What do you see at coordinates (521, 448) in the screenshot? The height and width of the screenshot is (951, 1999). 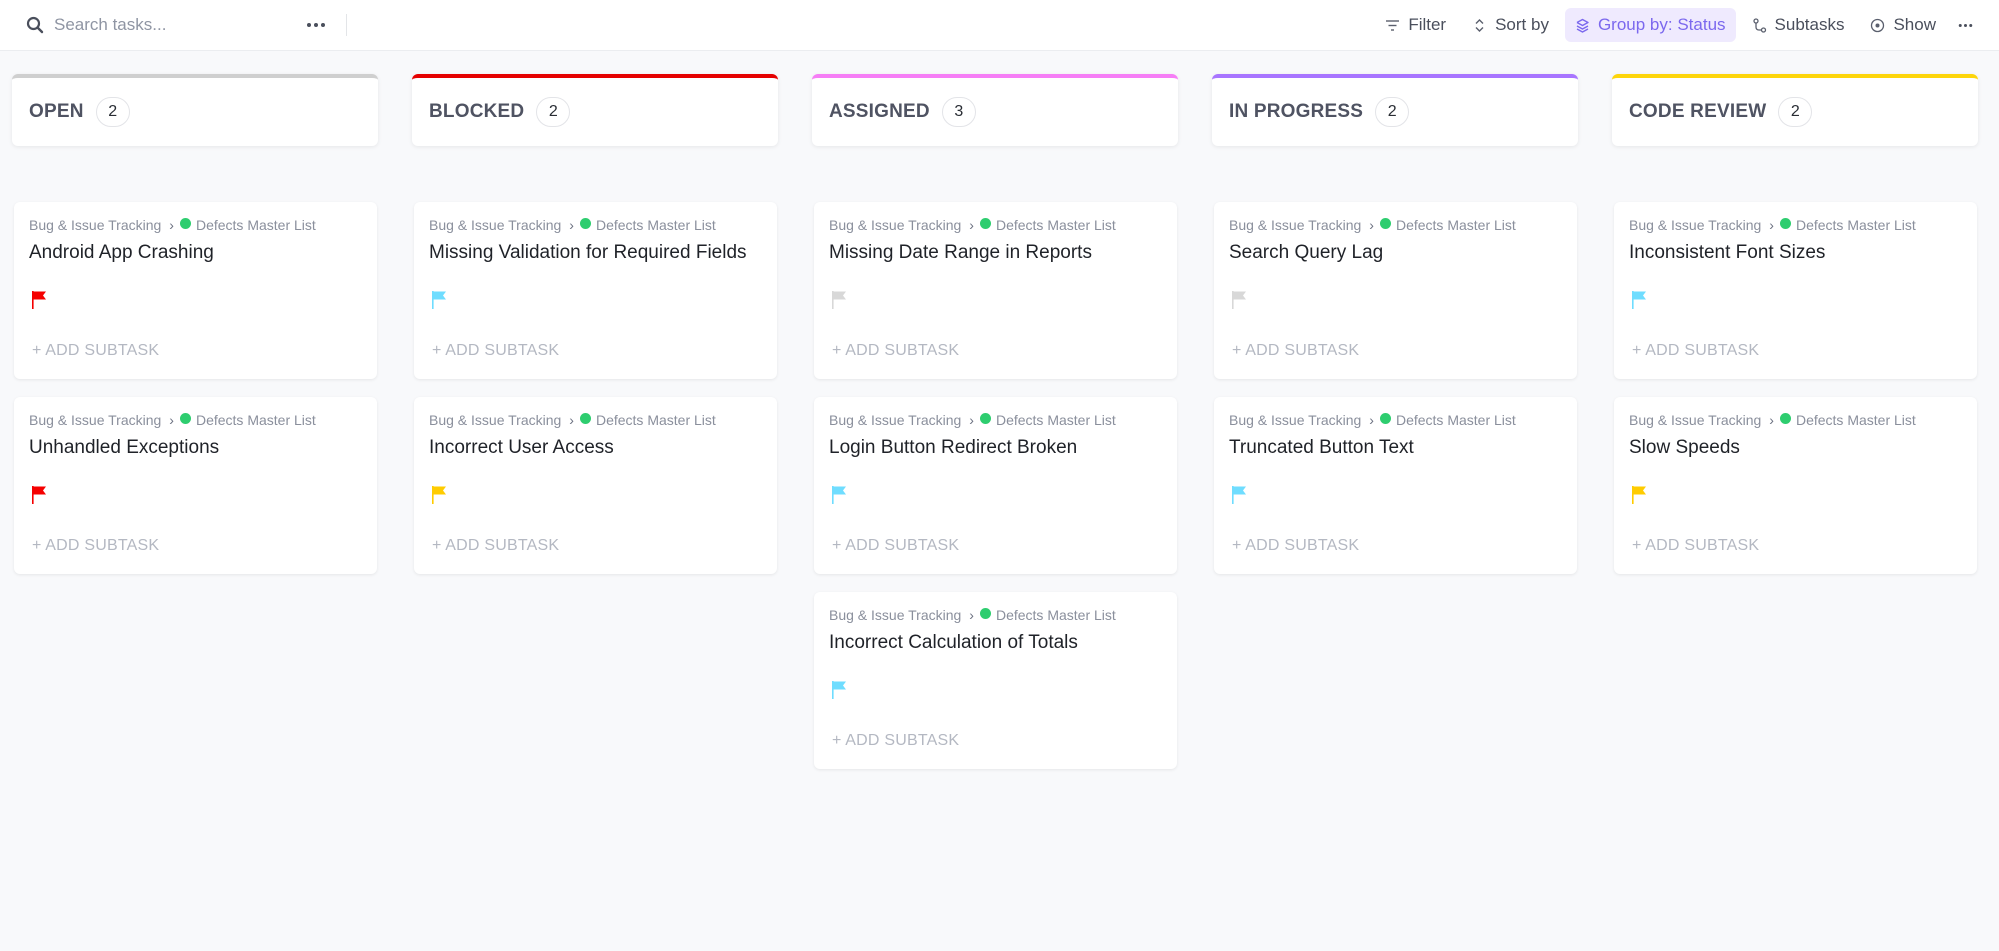 I see `task-title: Incorrect User Access` at bounding box center [521, 448].